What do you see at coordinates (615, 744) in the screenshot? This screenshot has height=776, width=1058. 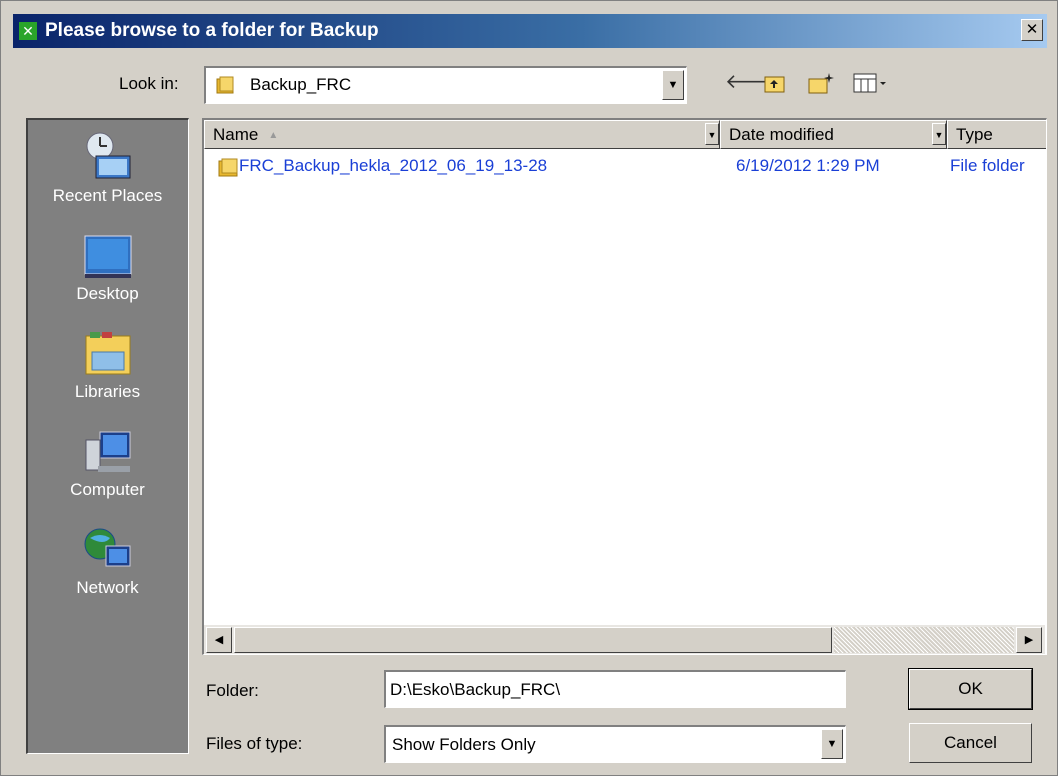 I see `files-of-type-combo: Show Folders Only ▼` at bounding box center [615, 744].